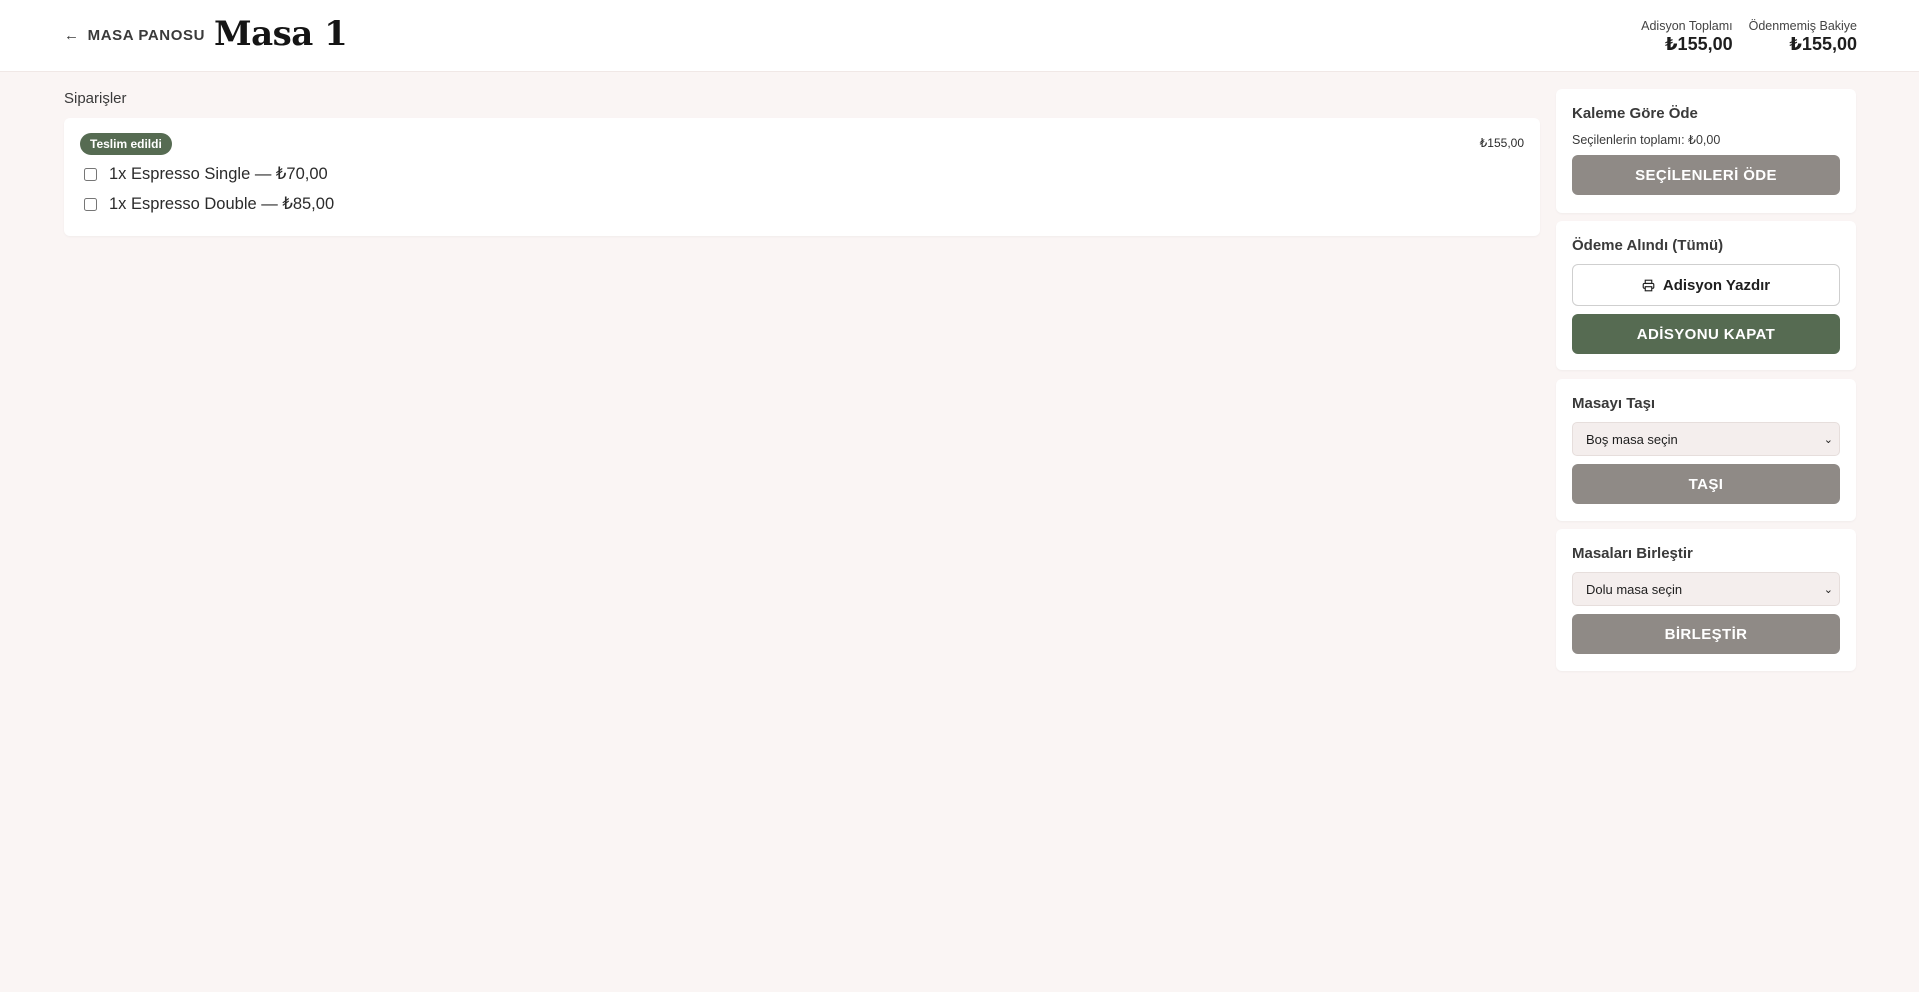 The height and width of the screenshot is (992, 1919). What do you see at coordinates (1802, 26) in the screenshot?
I see `unpaid-balance-label: Ödenmemiş Bakiye` at bounding box center [1802, 26].